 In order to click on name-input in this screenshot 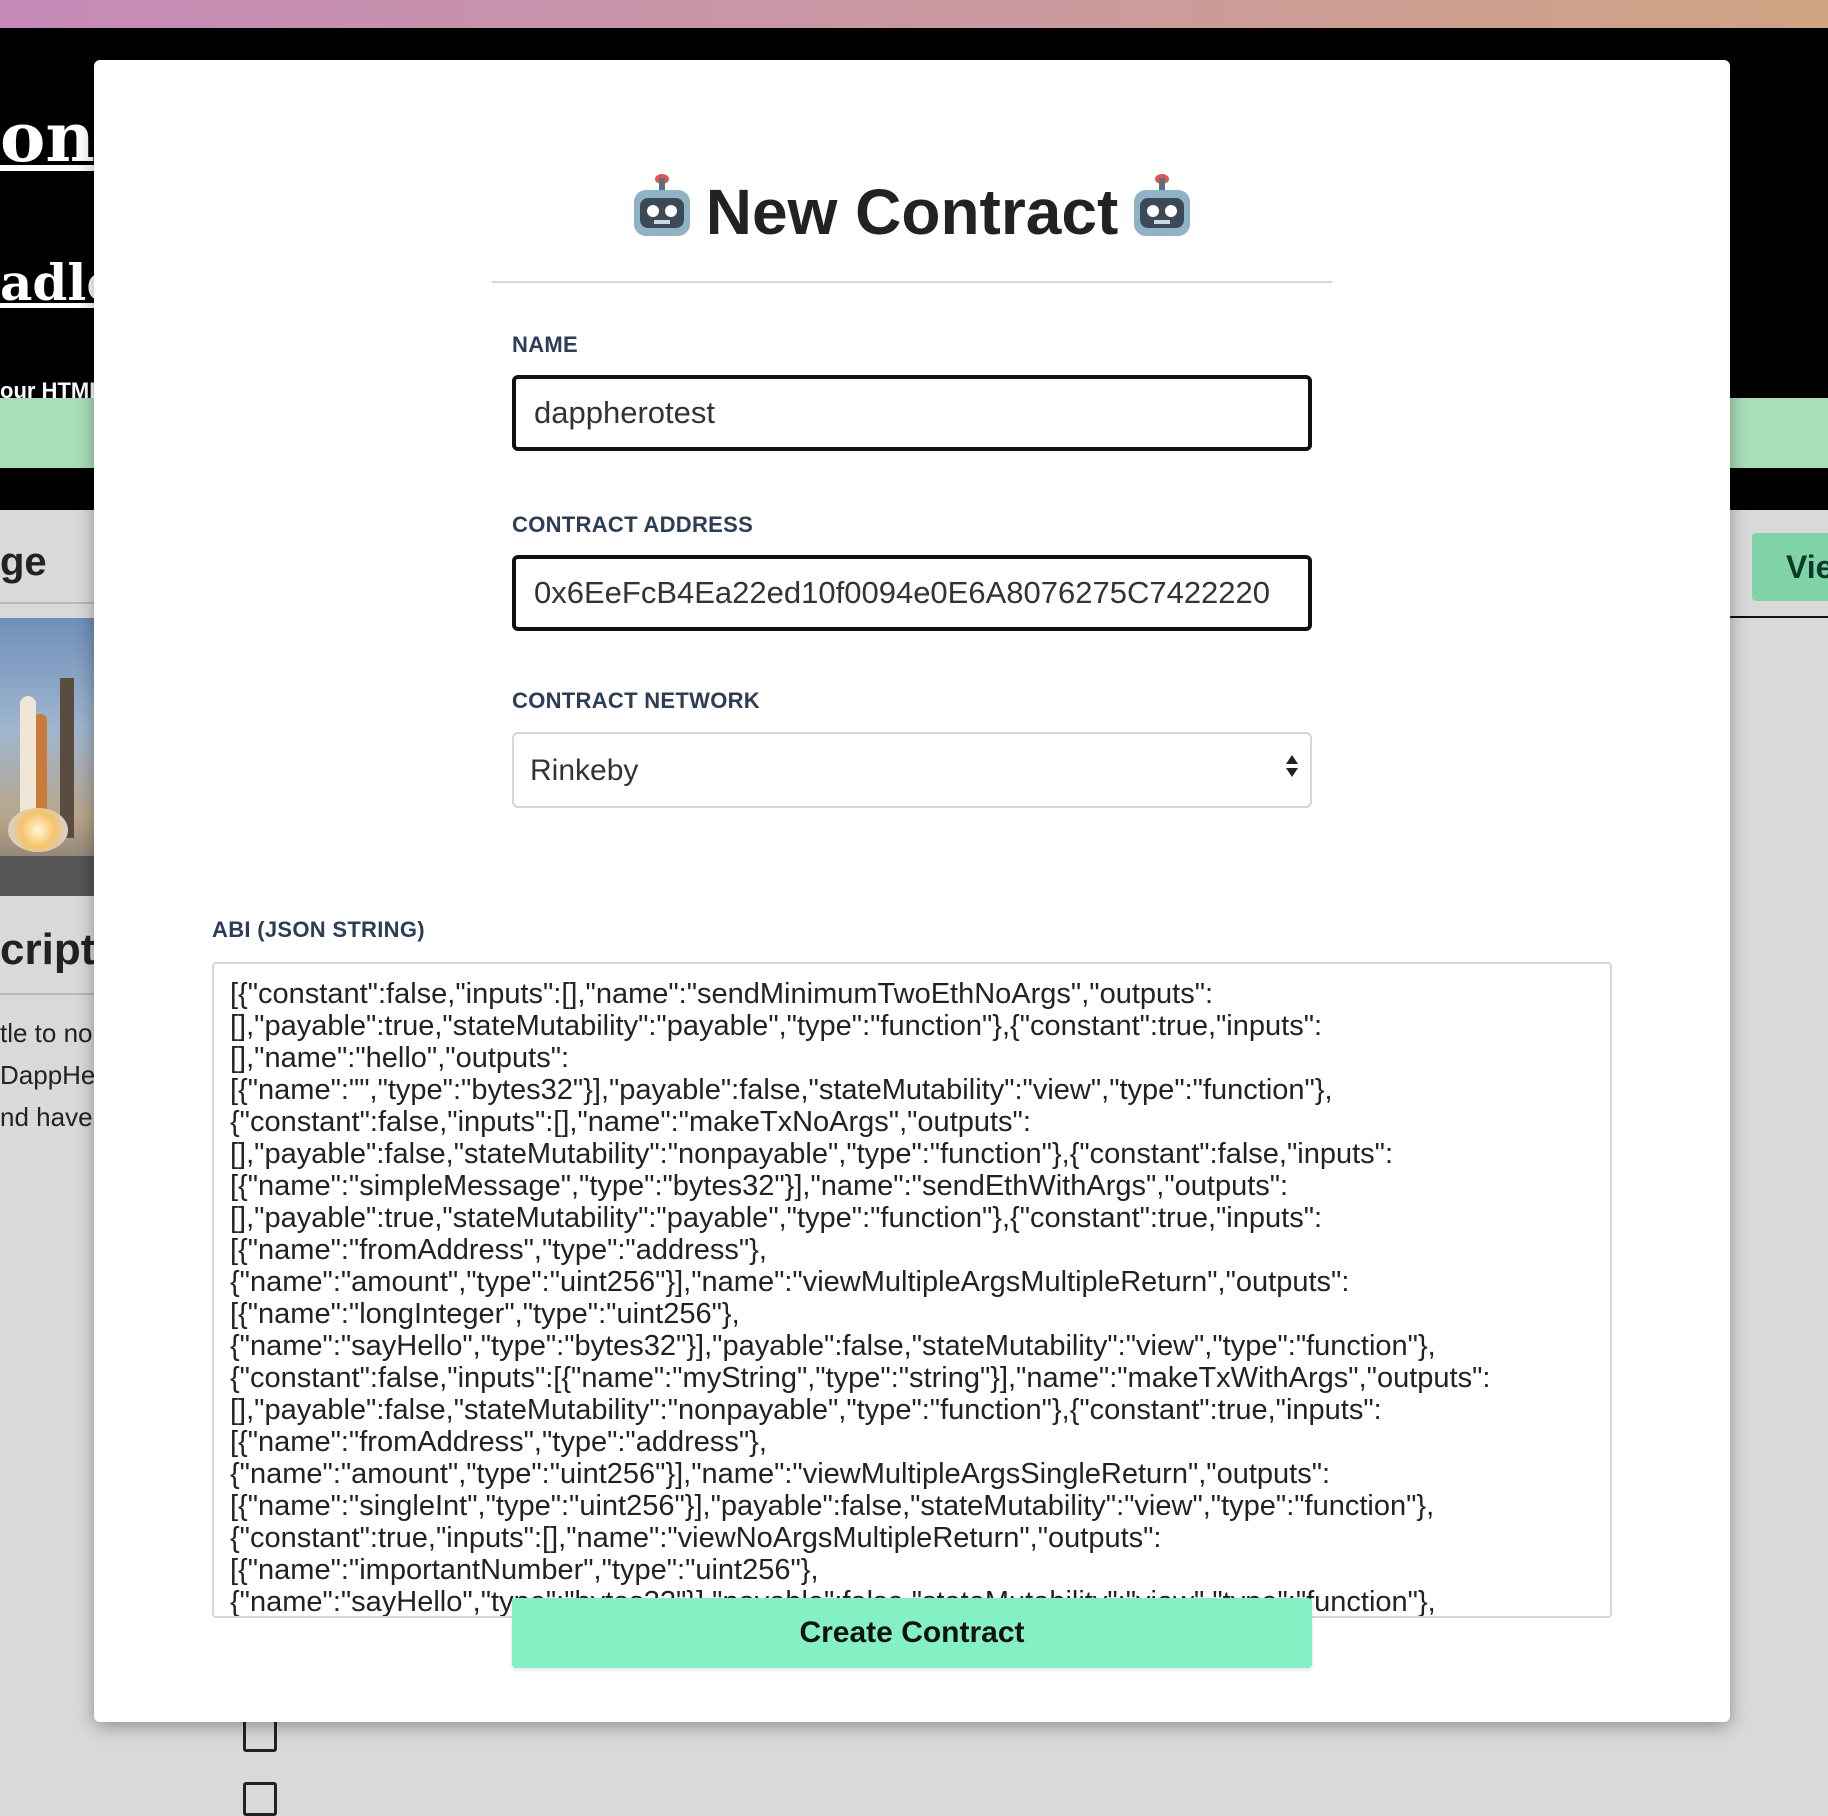, I will do `click(912, 413)`.